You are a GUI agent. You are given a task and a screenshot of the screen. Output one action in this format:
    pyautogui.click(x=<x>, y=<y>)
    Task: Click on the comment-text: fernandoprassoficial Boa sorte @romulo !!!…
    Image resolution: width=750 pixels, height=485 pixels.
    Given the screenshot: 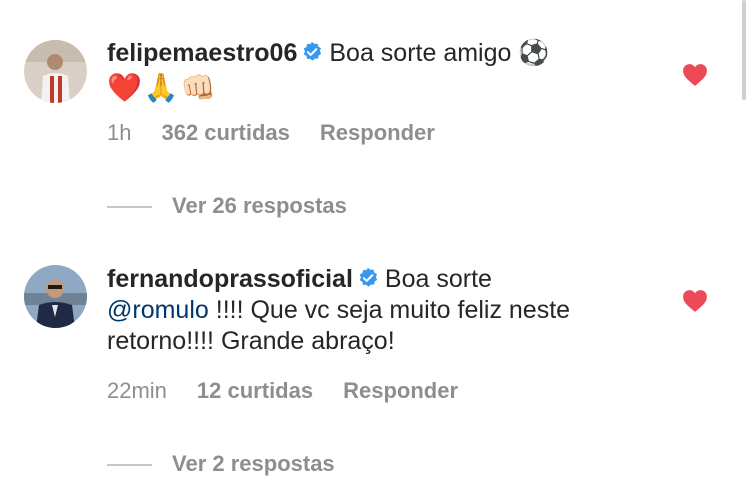 What is the action you would take?
    pyautogui.click(x=367, y=310)
    